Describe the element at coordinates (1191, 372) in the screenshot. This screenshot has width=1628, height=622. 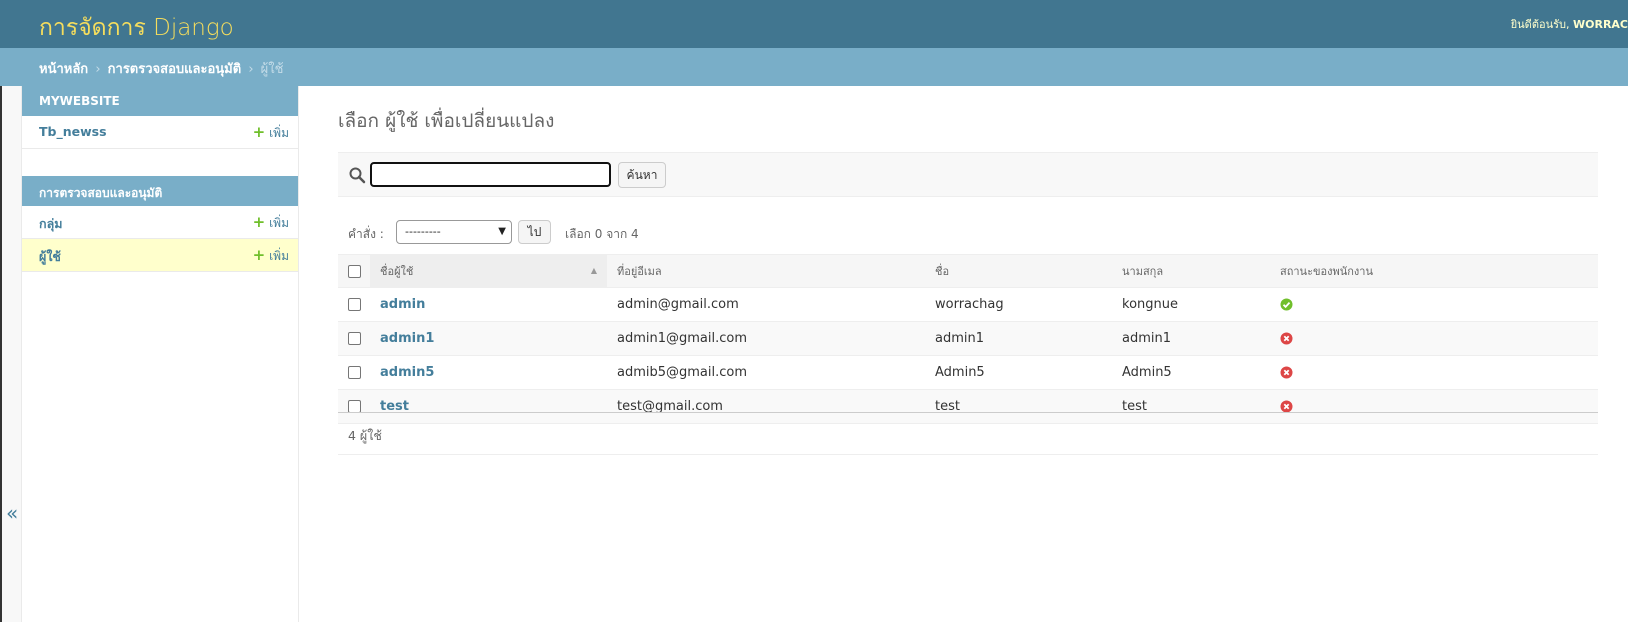
I see `cell-last-name: Admin5` at that location.